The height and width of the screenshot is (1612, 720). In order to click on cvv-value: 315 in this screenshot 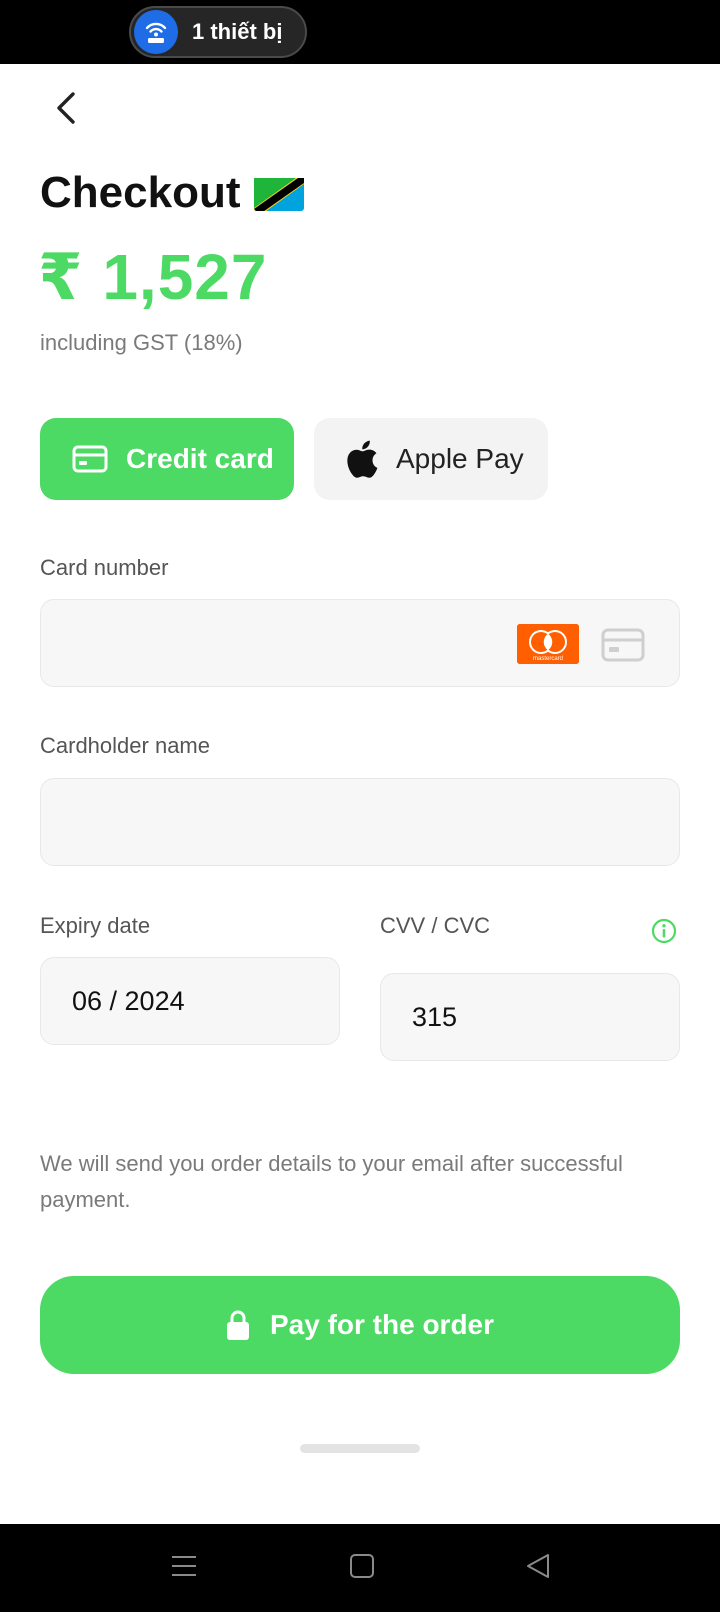, I will do `click(435, 1016)`.